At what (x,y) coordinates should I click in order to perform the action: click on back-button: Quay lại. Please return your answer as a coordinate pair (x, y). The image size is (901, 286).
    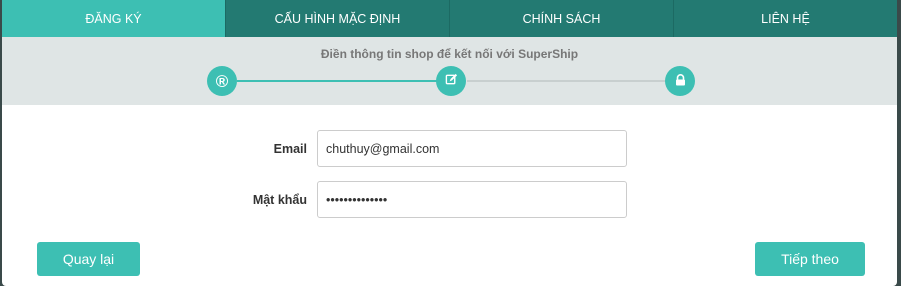
    Looking at the image, I should click on (88, 259).